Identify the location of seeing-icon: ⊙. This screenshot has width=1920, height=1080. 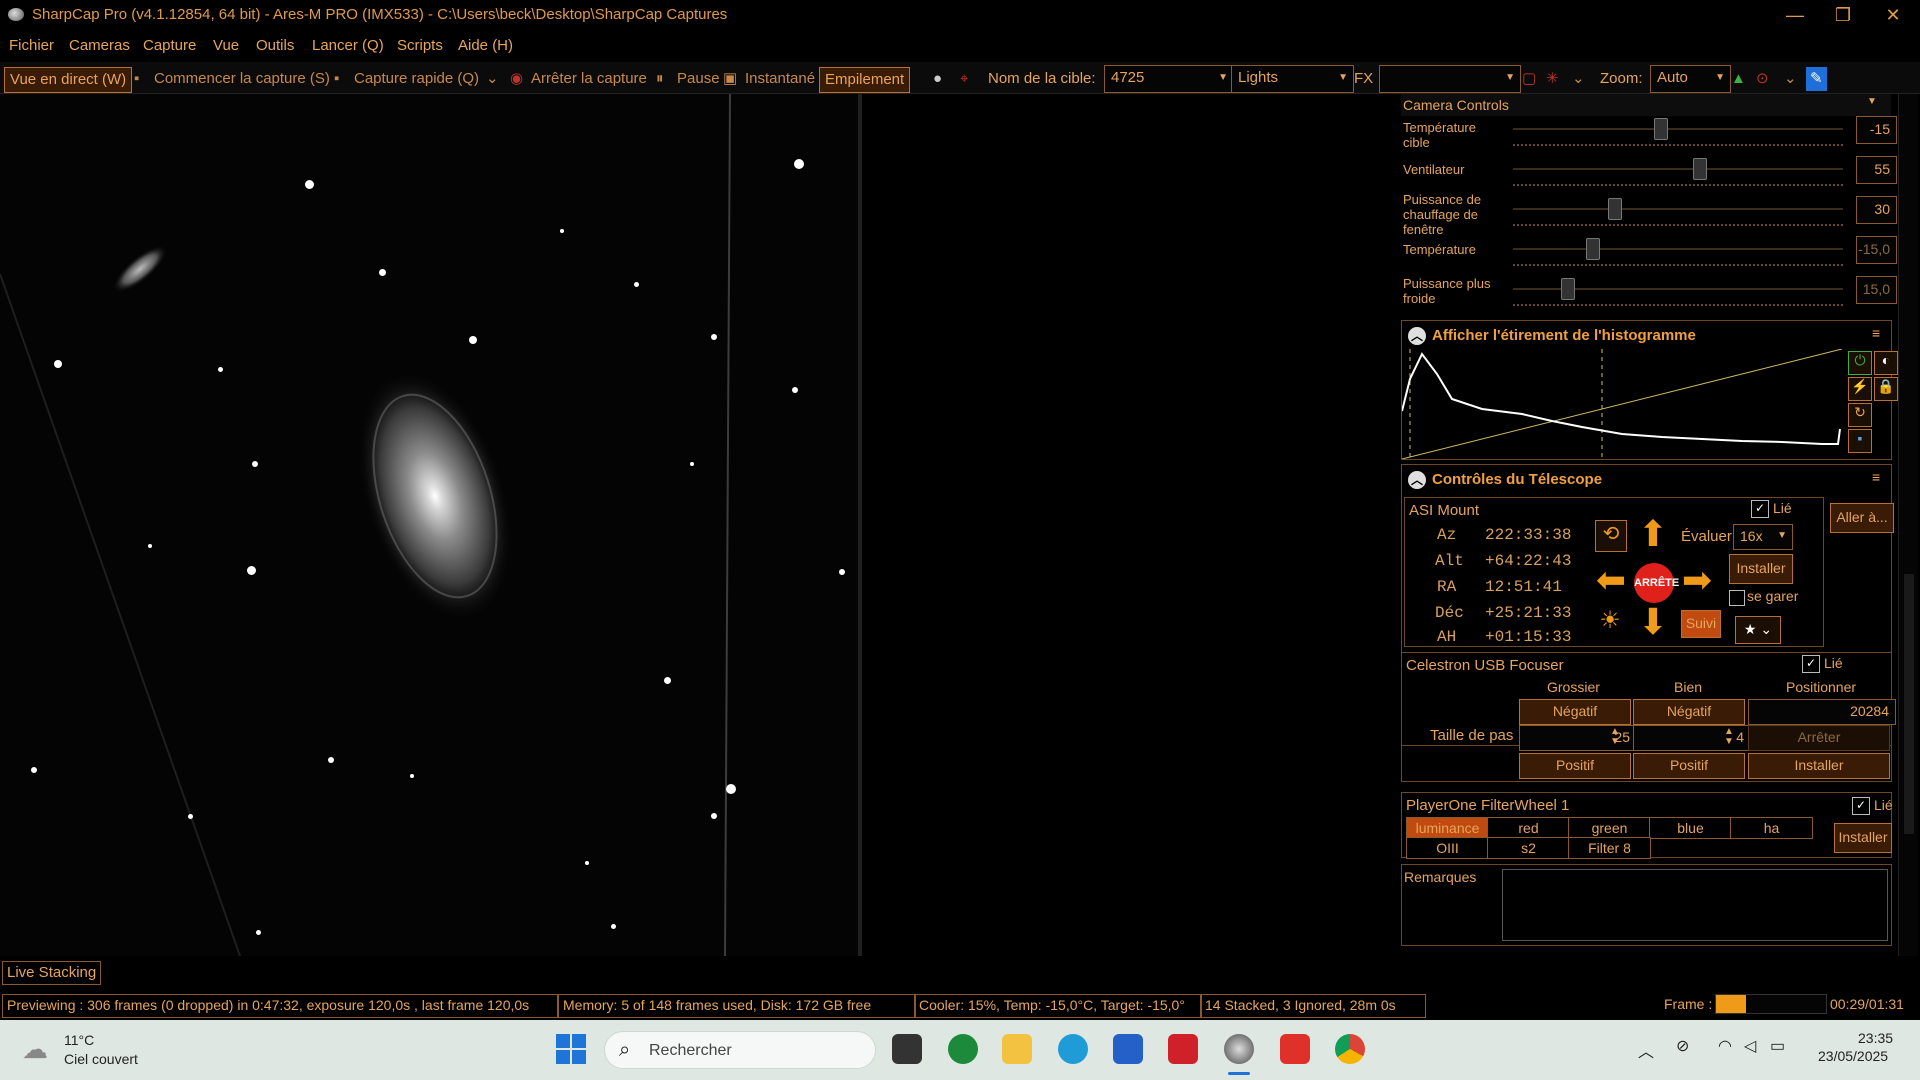
(1762, 79).